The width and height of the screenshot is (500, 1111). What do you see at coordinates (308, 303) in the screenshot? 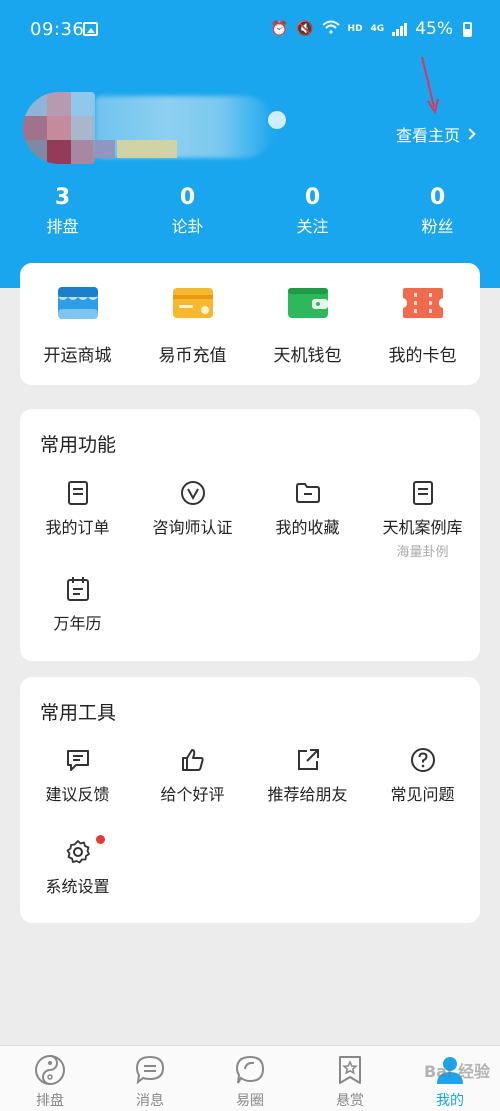
I see `wallet-icon` at bounding box center [308, 303].